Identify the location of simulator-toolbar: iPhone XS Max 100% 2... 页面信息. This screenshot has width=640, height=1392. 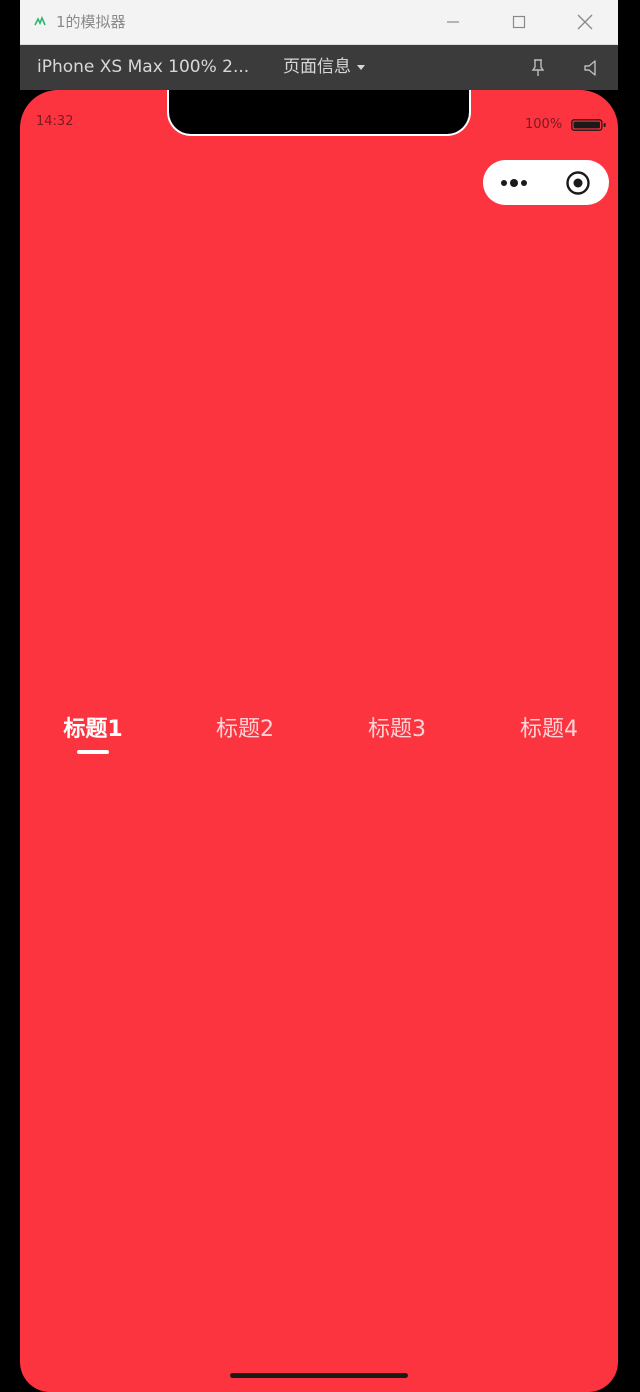
(319, 67).